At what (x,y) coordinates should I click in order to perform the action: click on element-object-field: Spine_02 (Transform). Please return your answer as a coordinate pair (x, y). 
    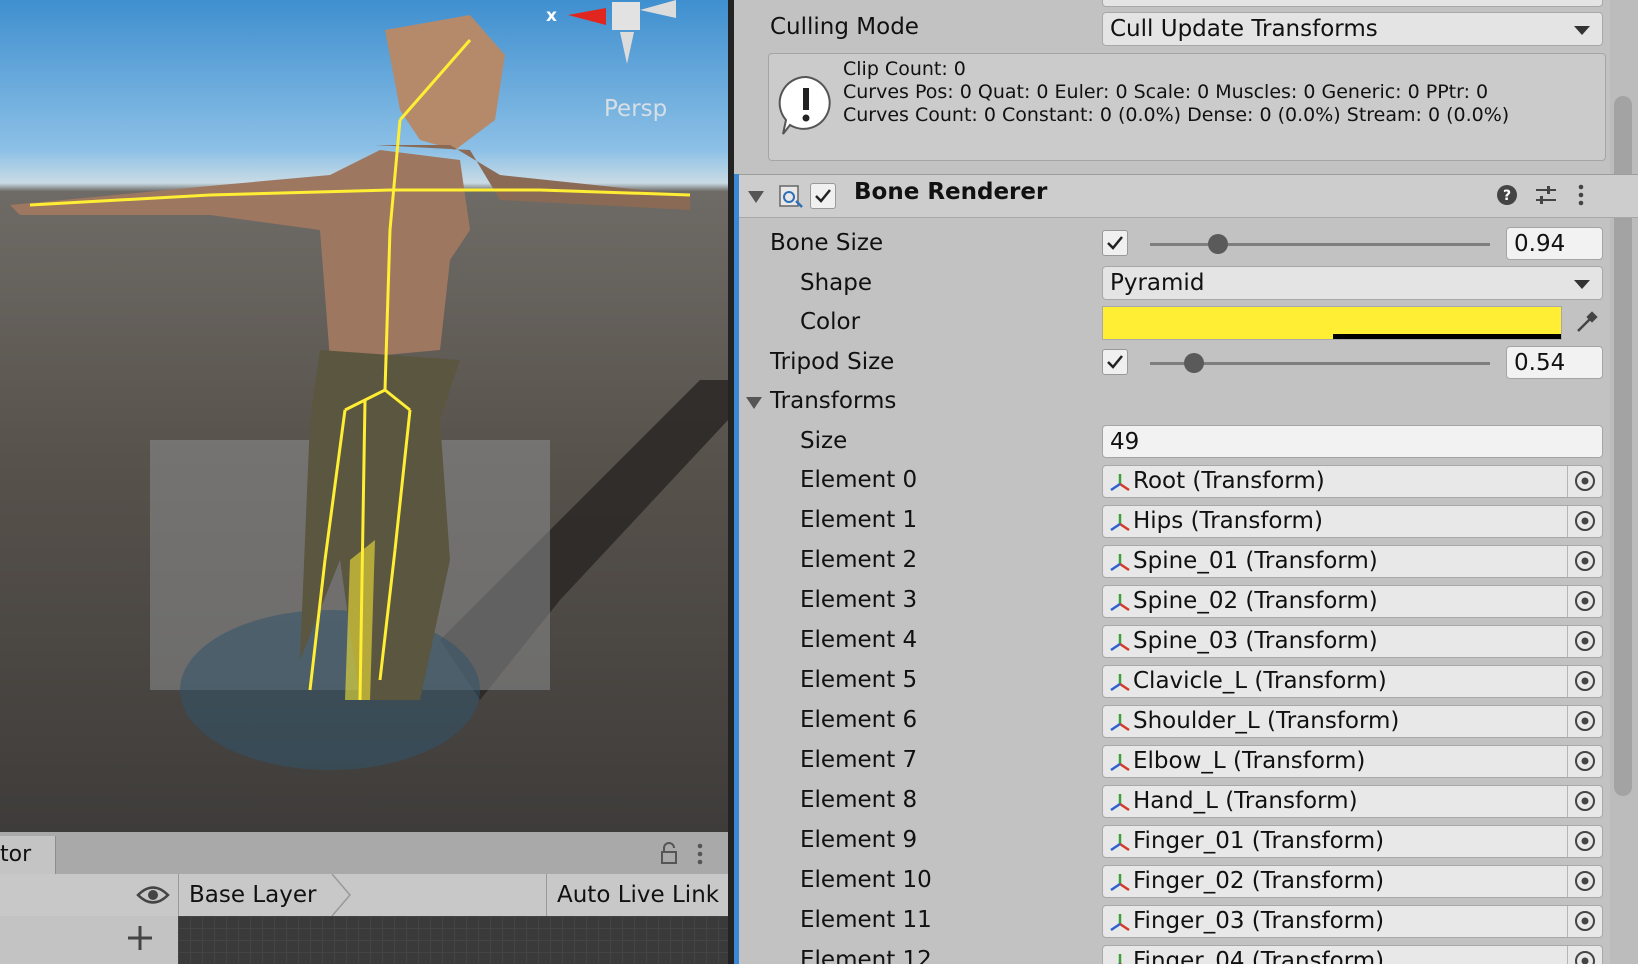
    Looking at the image, I should click on (1352, 601).